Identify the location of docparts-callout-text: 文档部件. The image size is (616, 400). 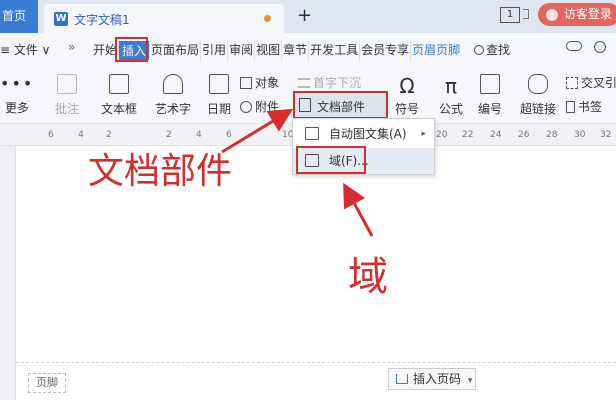
(160, 171).